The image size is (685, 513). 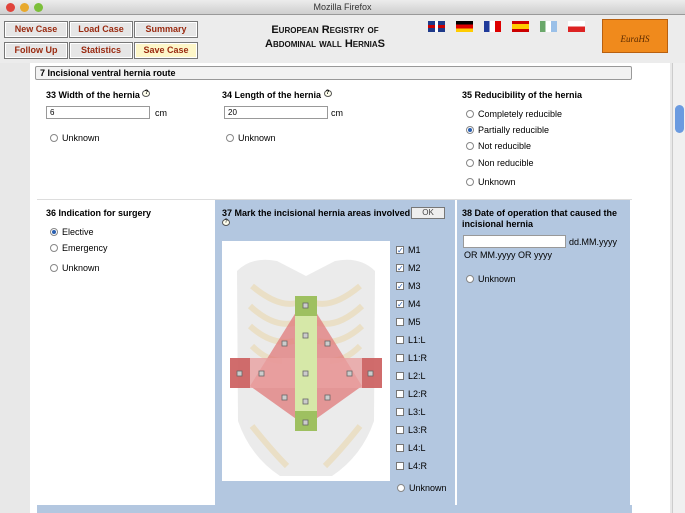 I want to click on checkbox-label: M1, so click(x=414, y=250).